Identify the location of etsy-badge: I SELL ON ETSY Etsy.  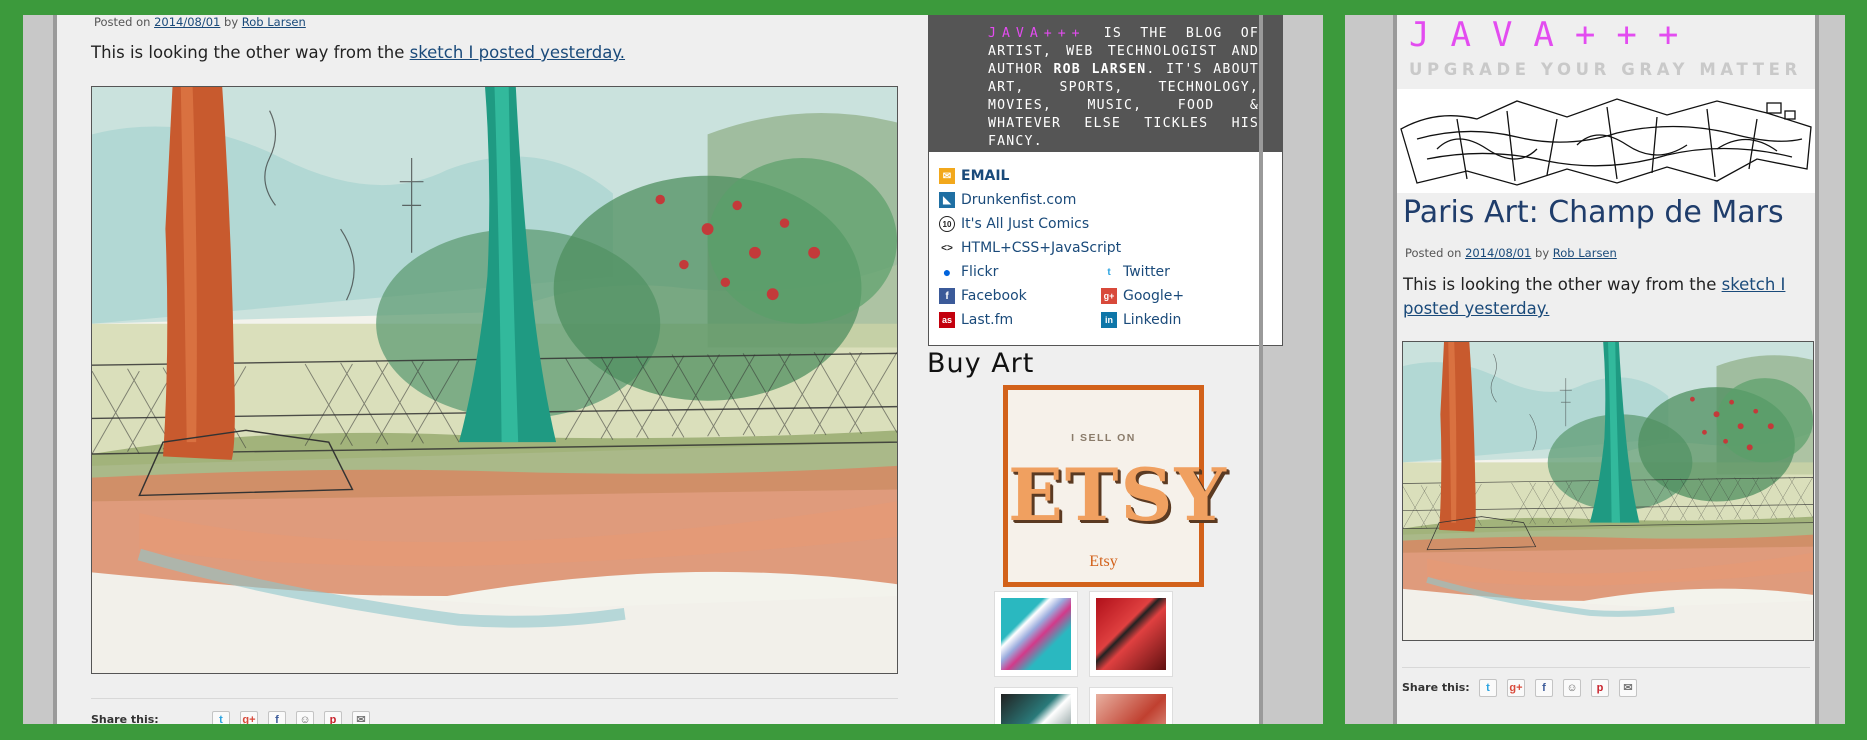
(1115, 486).